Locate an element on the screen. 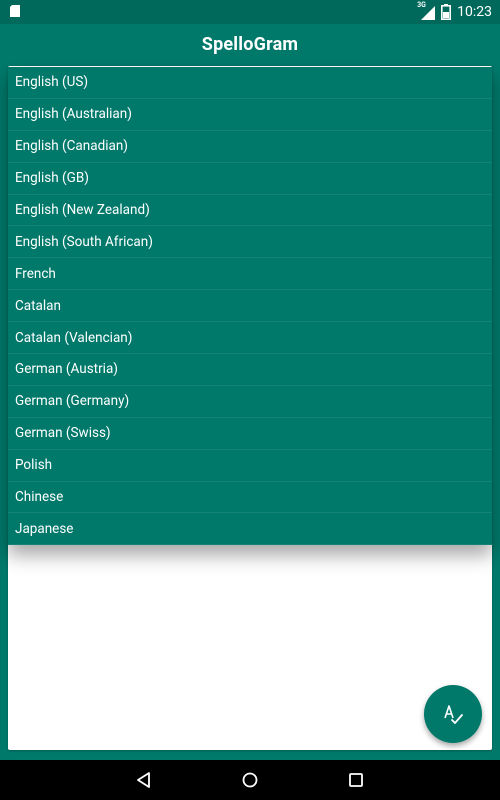 The width and height of the screenshot is (500, 800). spellcheck-icon is located at coordinates (453, 714).